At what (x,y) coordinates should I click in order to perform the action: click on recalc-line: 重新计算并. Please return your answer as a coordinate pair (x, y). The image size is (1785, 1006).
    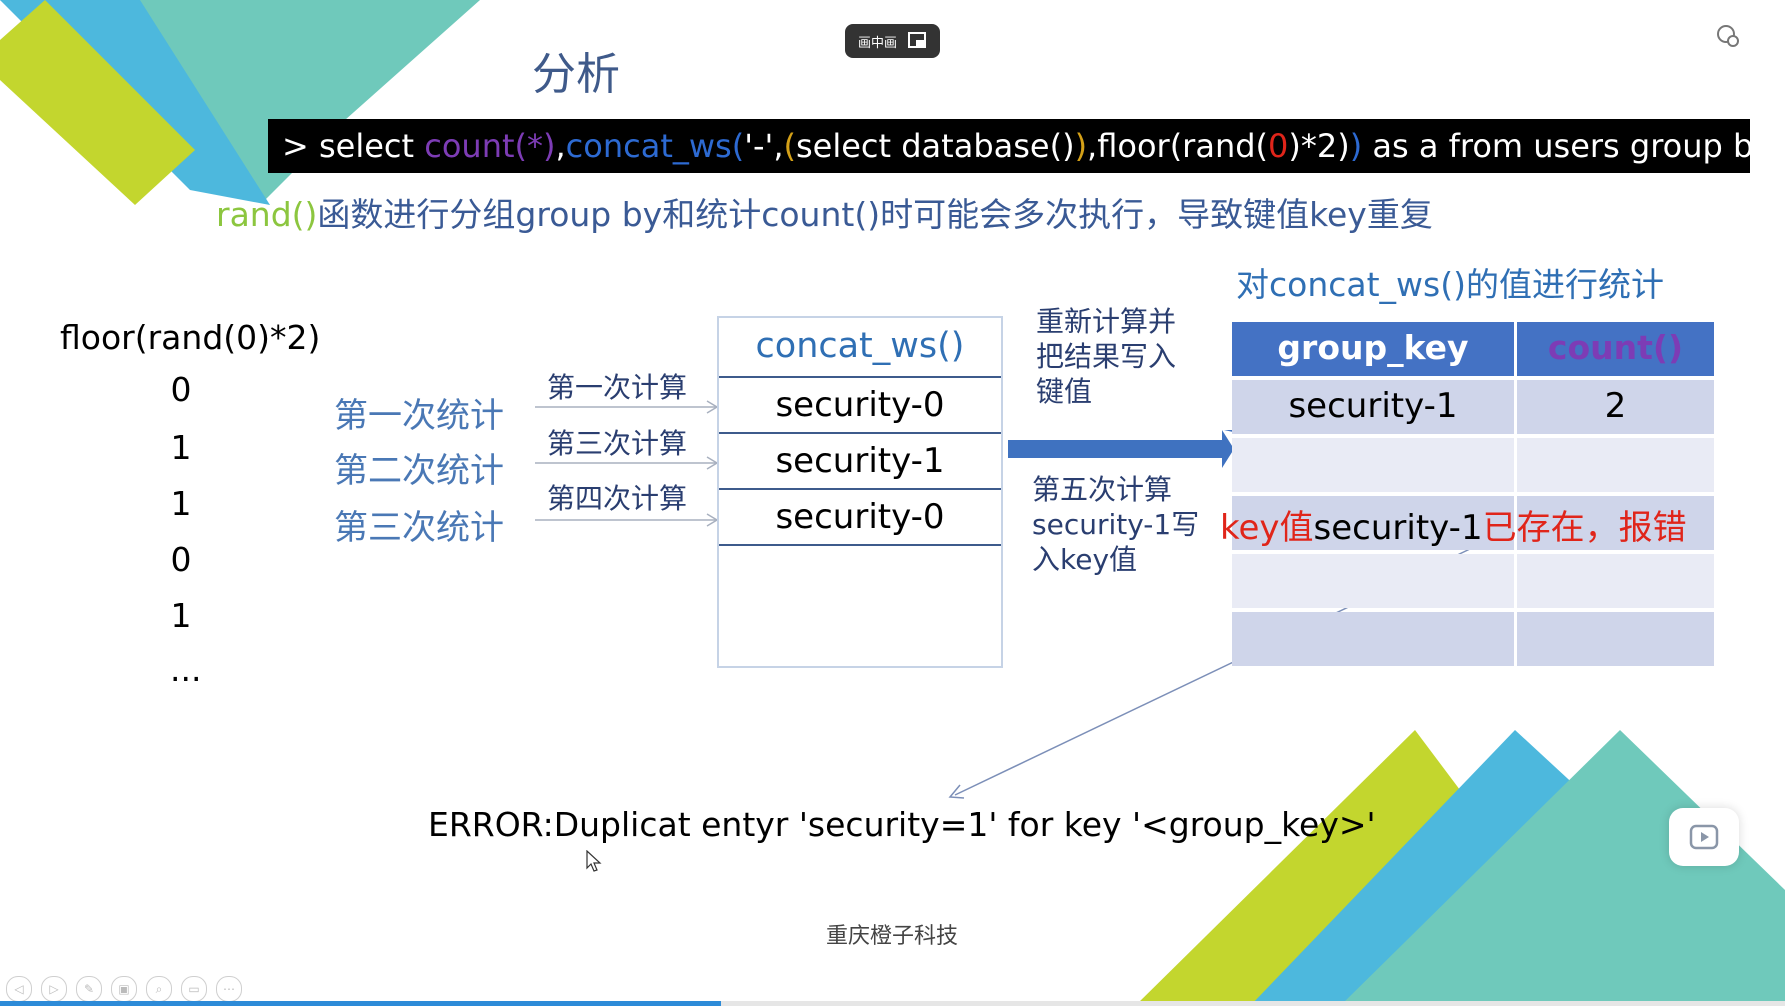
    Looking at the image, I should click on (1106, 321).